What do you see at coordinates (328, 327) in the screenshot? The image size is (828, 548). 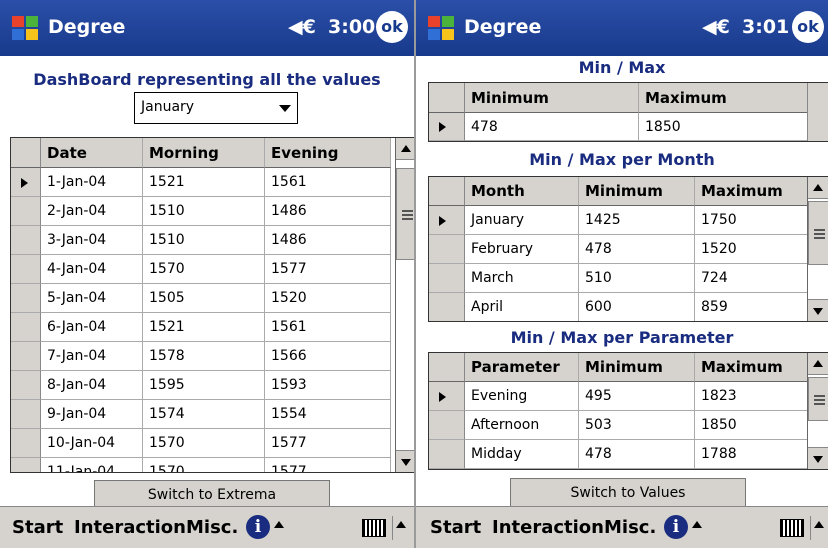 I see `table-cell: 1561` at bounding box center [328, 327].